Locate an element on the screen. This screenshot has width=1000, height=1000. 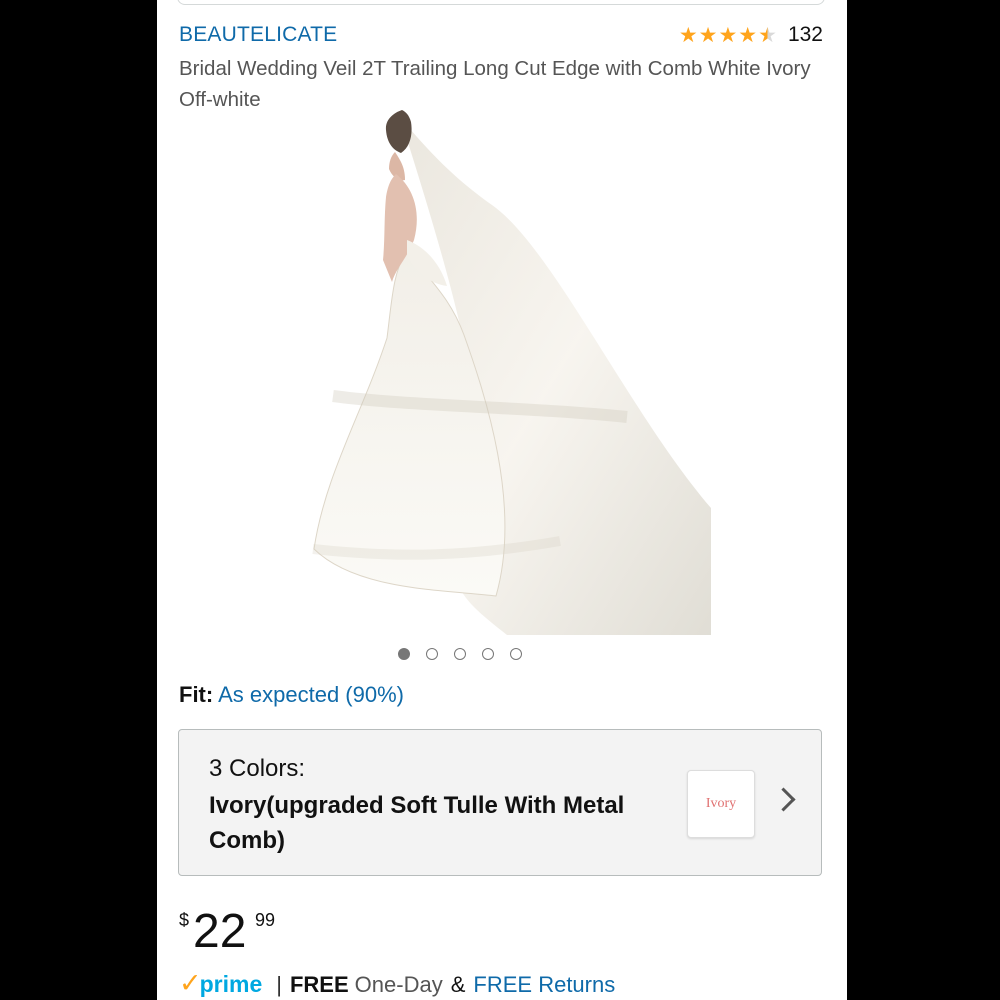
chevron-right-icon is located at coordinates (783, 799).